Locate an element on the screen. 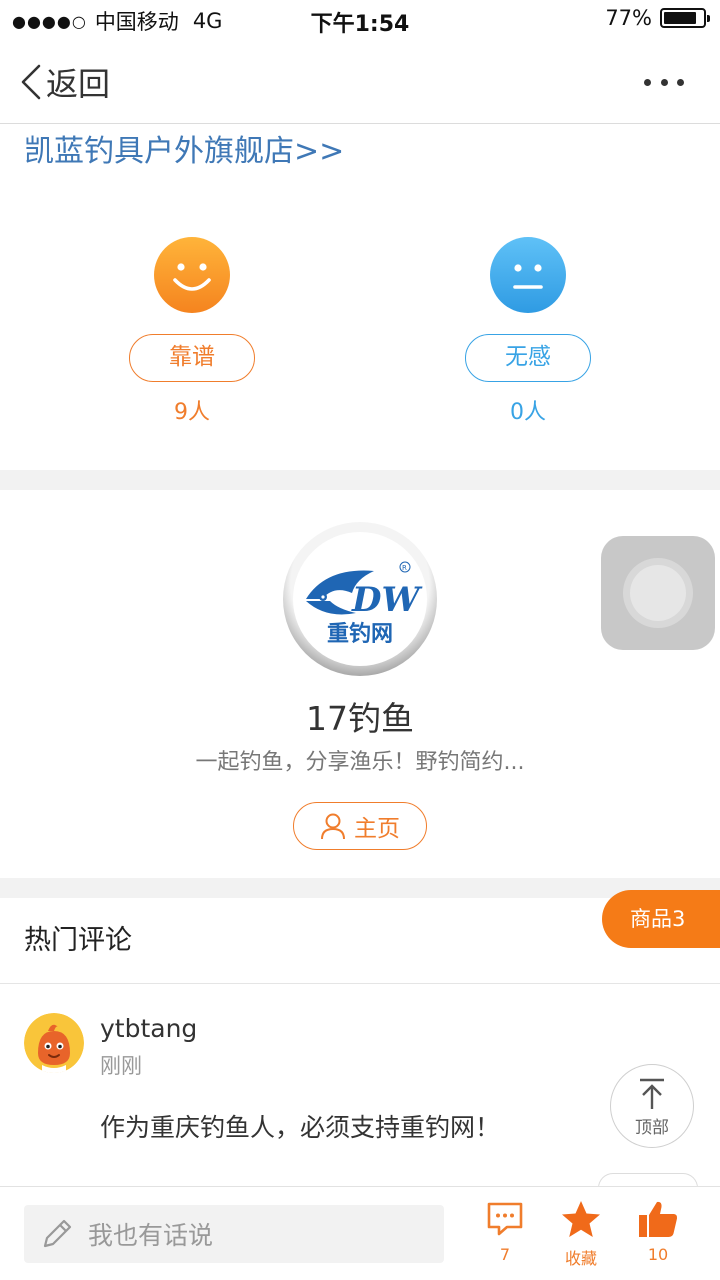 The image size is (720, 1280). back-button: 返回 is located at coordinates (65, 82).